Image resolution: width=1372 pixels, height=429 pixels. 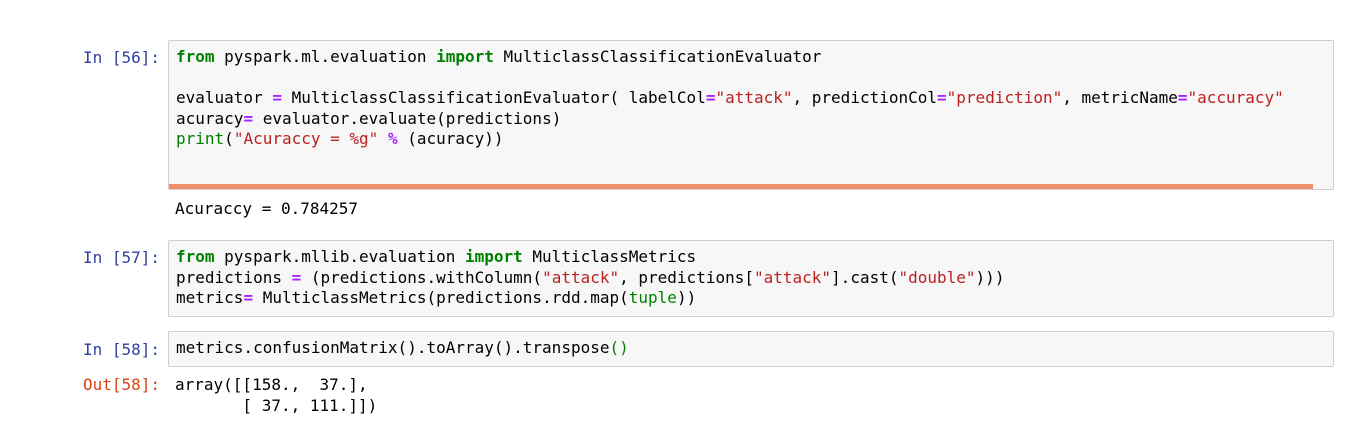 I want to click on code-token: MulticlassMetrics(predictions.rdd.map(, so click(x=441, y=297).